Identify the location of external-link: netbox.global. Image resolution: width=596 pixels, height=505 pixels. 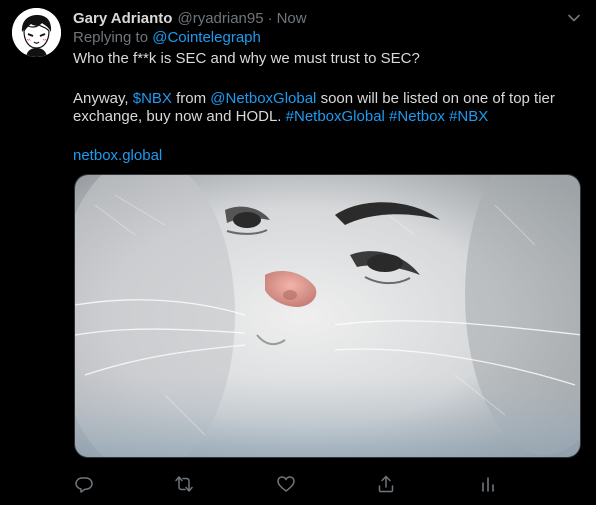
(117, 155).